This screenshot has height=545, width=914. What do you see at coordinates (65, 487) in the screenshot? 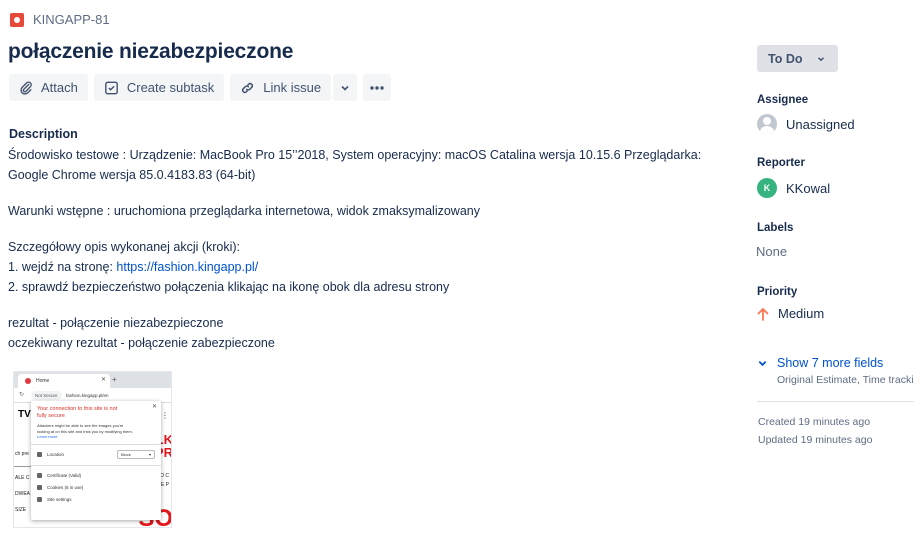
I see `thumb-cookies-label: Cookies (6 in use)` at bounding box center [65, 487].